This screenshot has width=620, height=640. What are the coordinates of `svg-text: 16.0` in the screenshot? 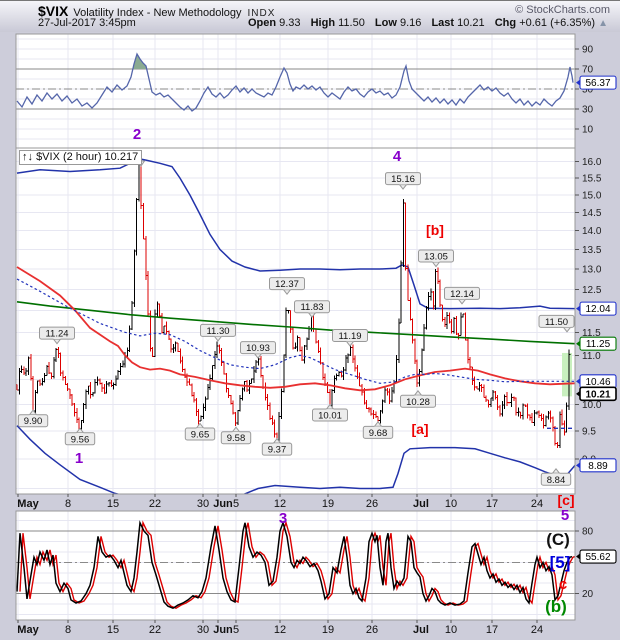 It's located at (592, 162).